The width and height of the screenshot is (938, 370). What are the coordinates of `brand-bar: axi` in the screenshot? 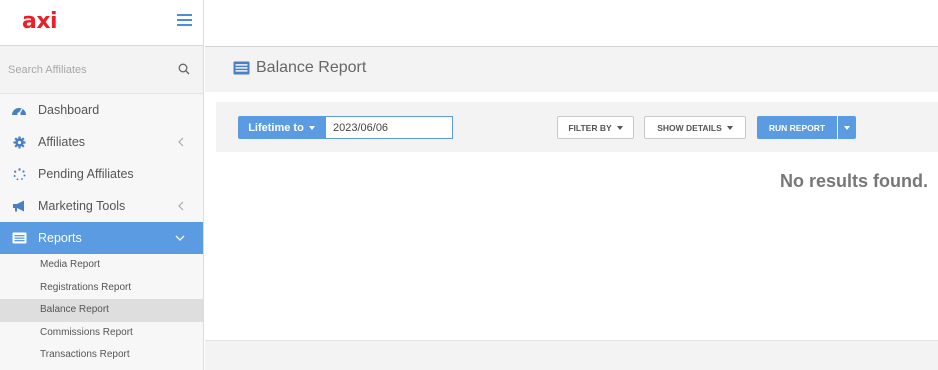 It's located at (101, 23).